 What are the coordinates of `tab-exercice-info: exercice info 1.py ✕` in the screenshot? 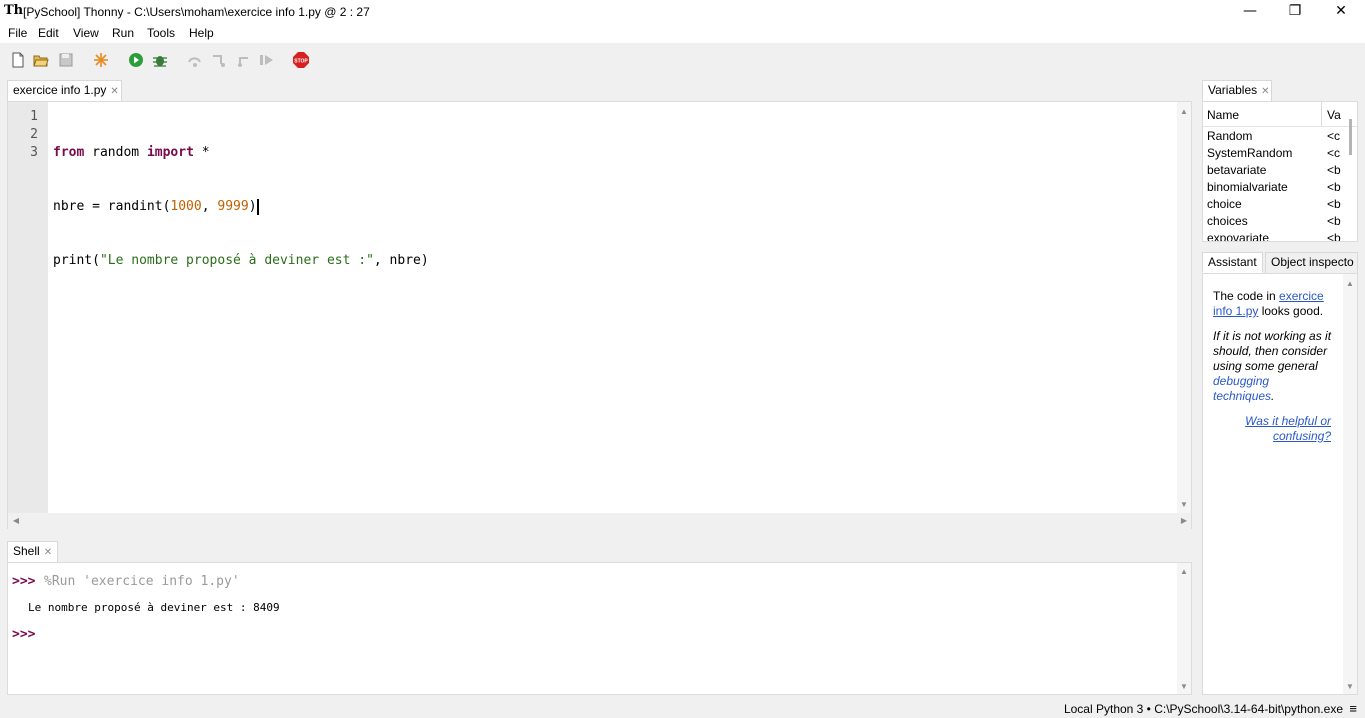 It's located at (64, 90).